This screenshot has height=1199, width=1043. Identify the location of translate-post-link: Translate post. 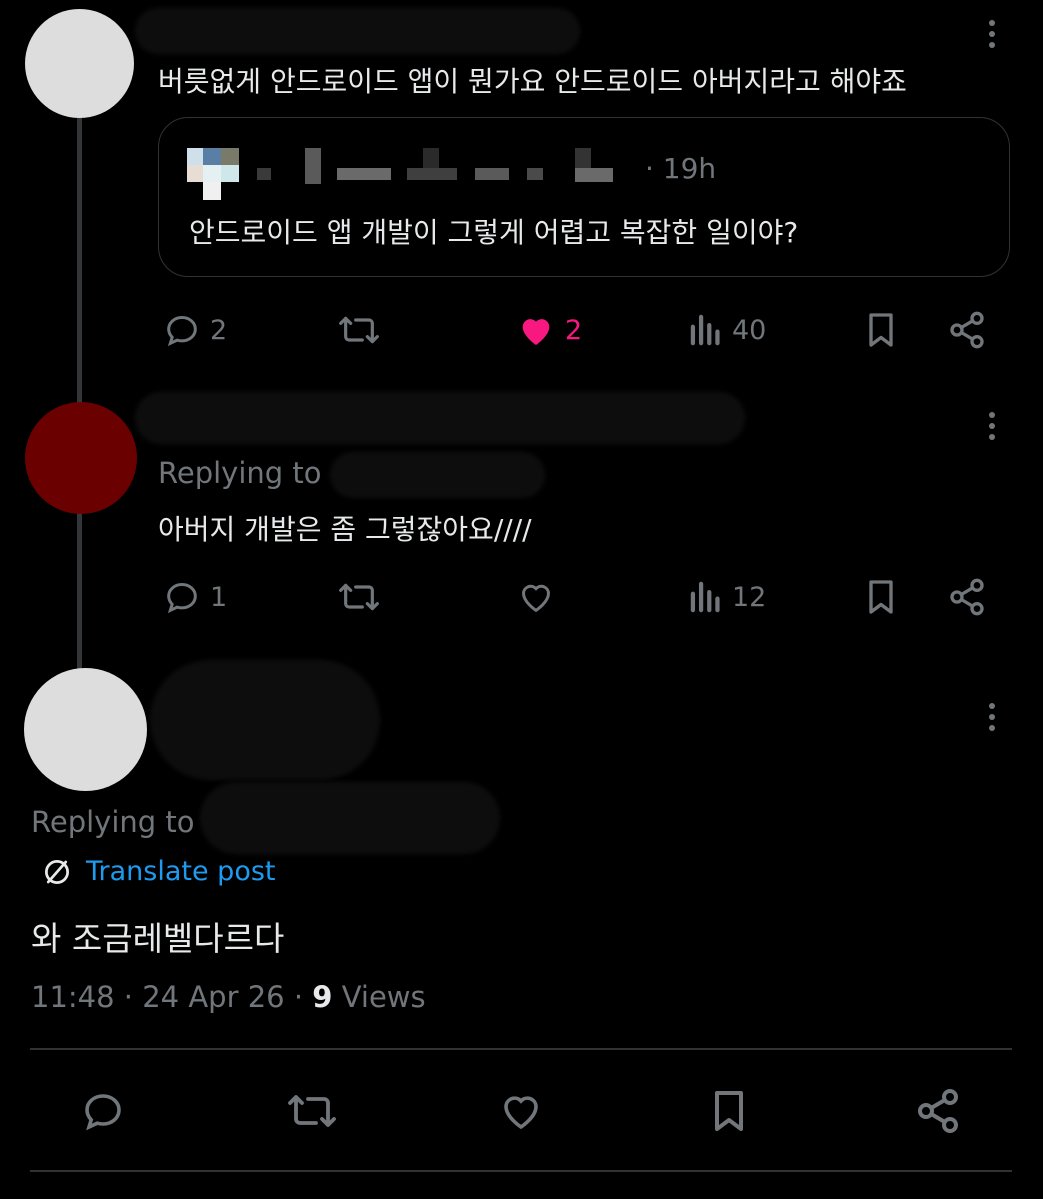
(159, 871).